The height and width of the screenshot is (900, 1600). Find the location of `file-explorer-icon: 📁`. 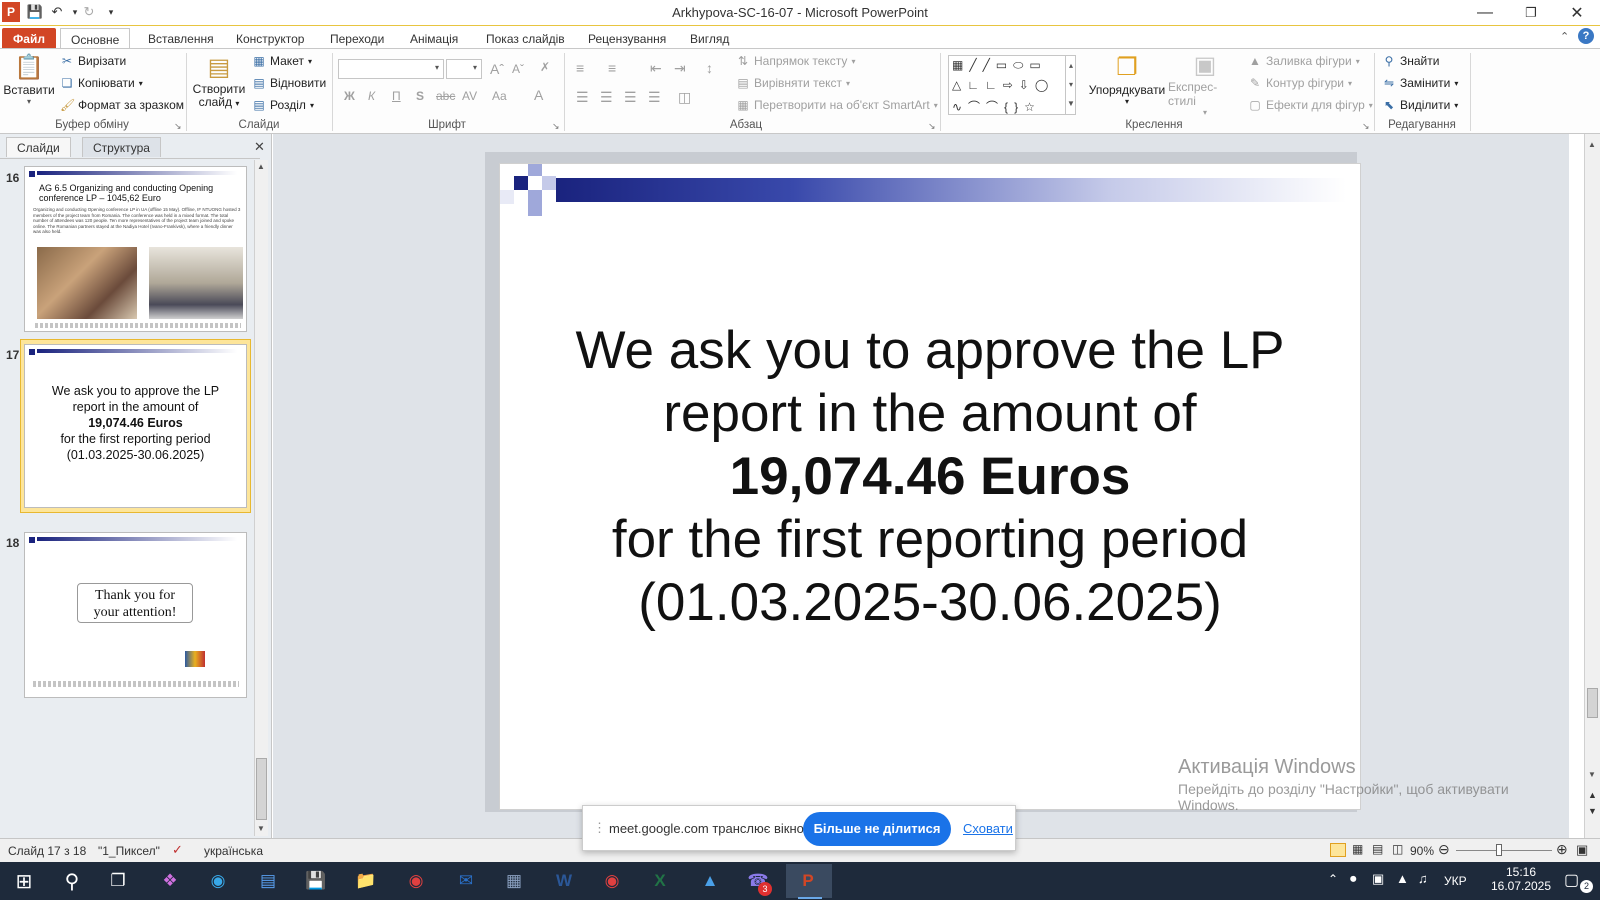

file-explorer-icon: 📁 is located at coordinates (366, 881).